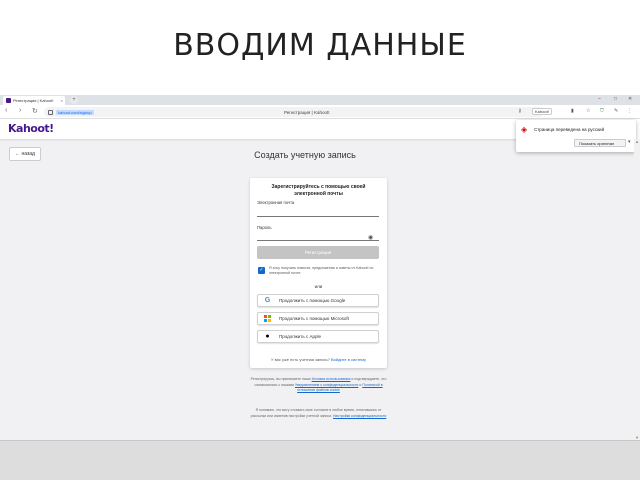 Image resolution: width=640 pixels, height=480 pixels. I want to click on login-link: Войдите в систему, so click(348, 359).